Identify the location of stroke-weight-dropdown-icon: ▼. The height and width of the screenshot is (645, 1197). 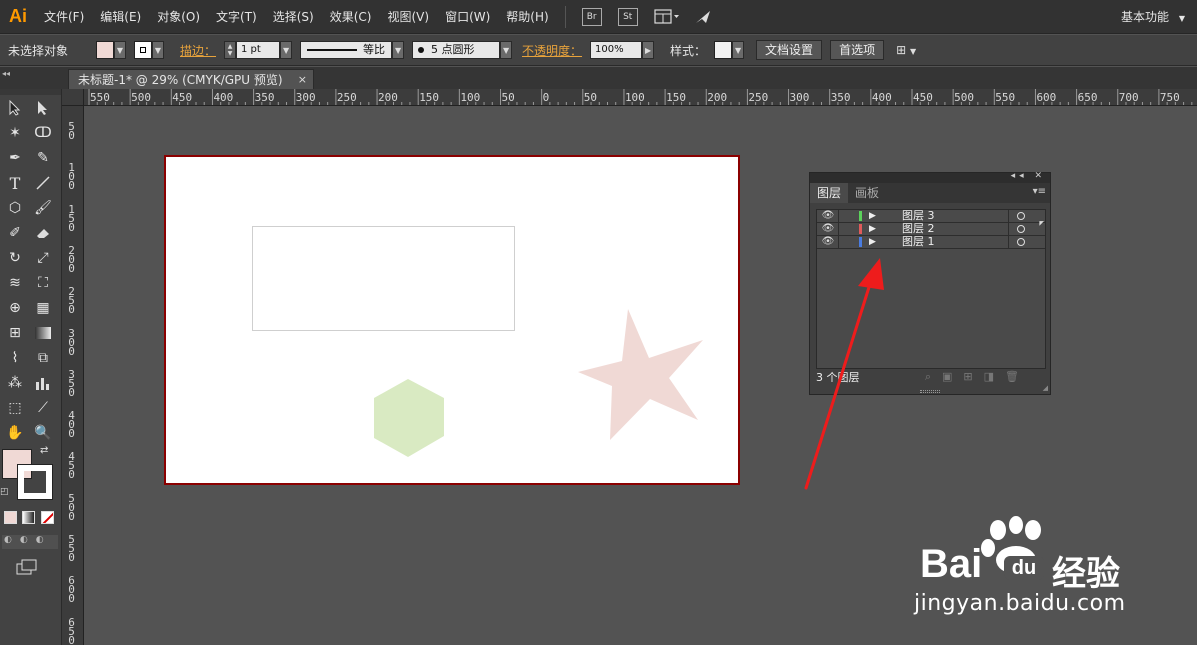
(286, 50).